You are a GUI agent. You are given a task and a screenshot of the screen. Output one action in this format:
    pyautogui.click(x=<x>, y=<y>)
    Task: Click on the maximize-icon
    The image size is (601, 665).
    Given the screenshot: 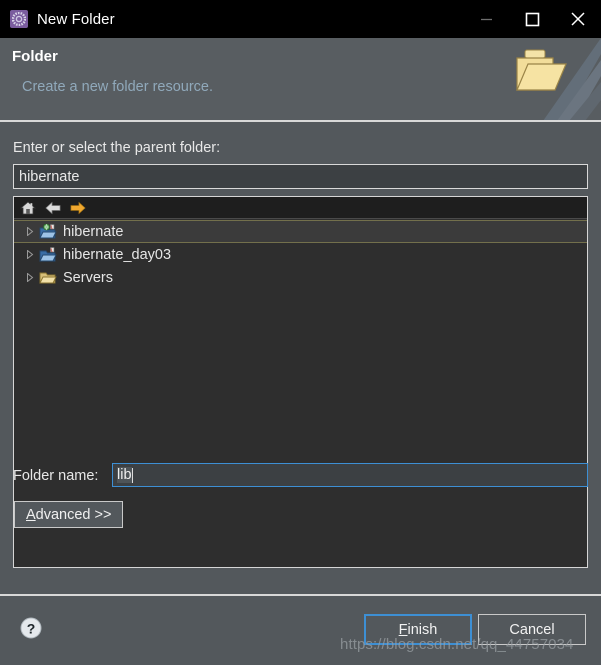 What is the action you would take?
    pyautogui.click(x=532, y=19)
    